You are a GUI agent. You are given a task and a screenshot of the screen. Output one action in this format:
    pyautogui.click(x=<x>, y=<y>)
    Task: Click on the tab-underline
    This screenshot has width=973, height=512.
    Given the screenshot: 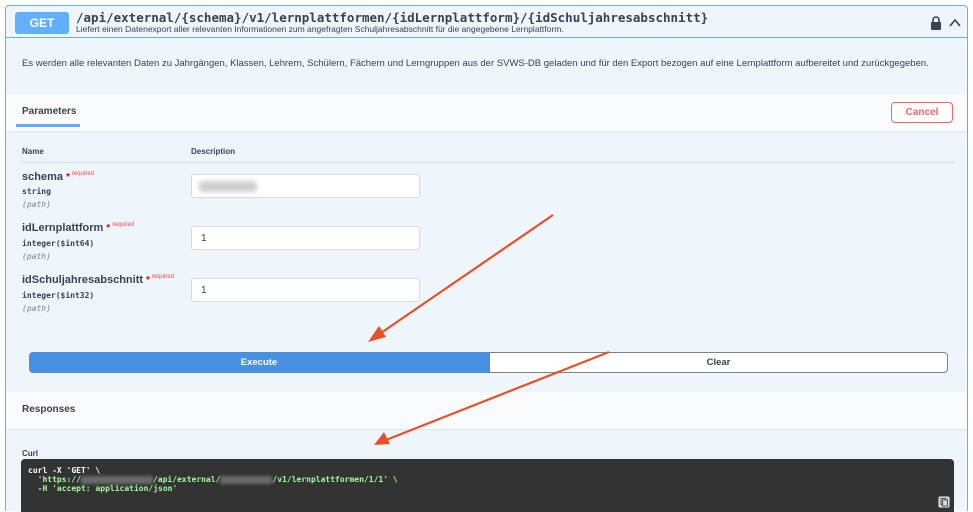 What is the action you would take?
    pyautogui.click(x=48, y=125)
    